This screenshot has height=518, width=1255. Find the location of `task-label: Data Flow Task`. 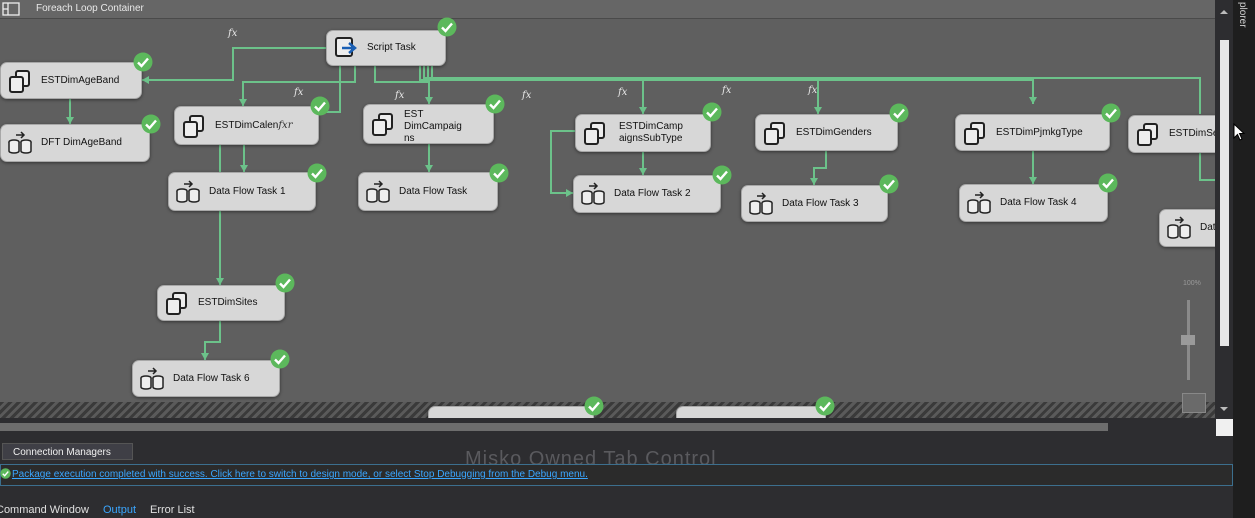

task-label: Data Flow Task is located at coordinates (433, 191).